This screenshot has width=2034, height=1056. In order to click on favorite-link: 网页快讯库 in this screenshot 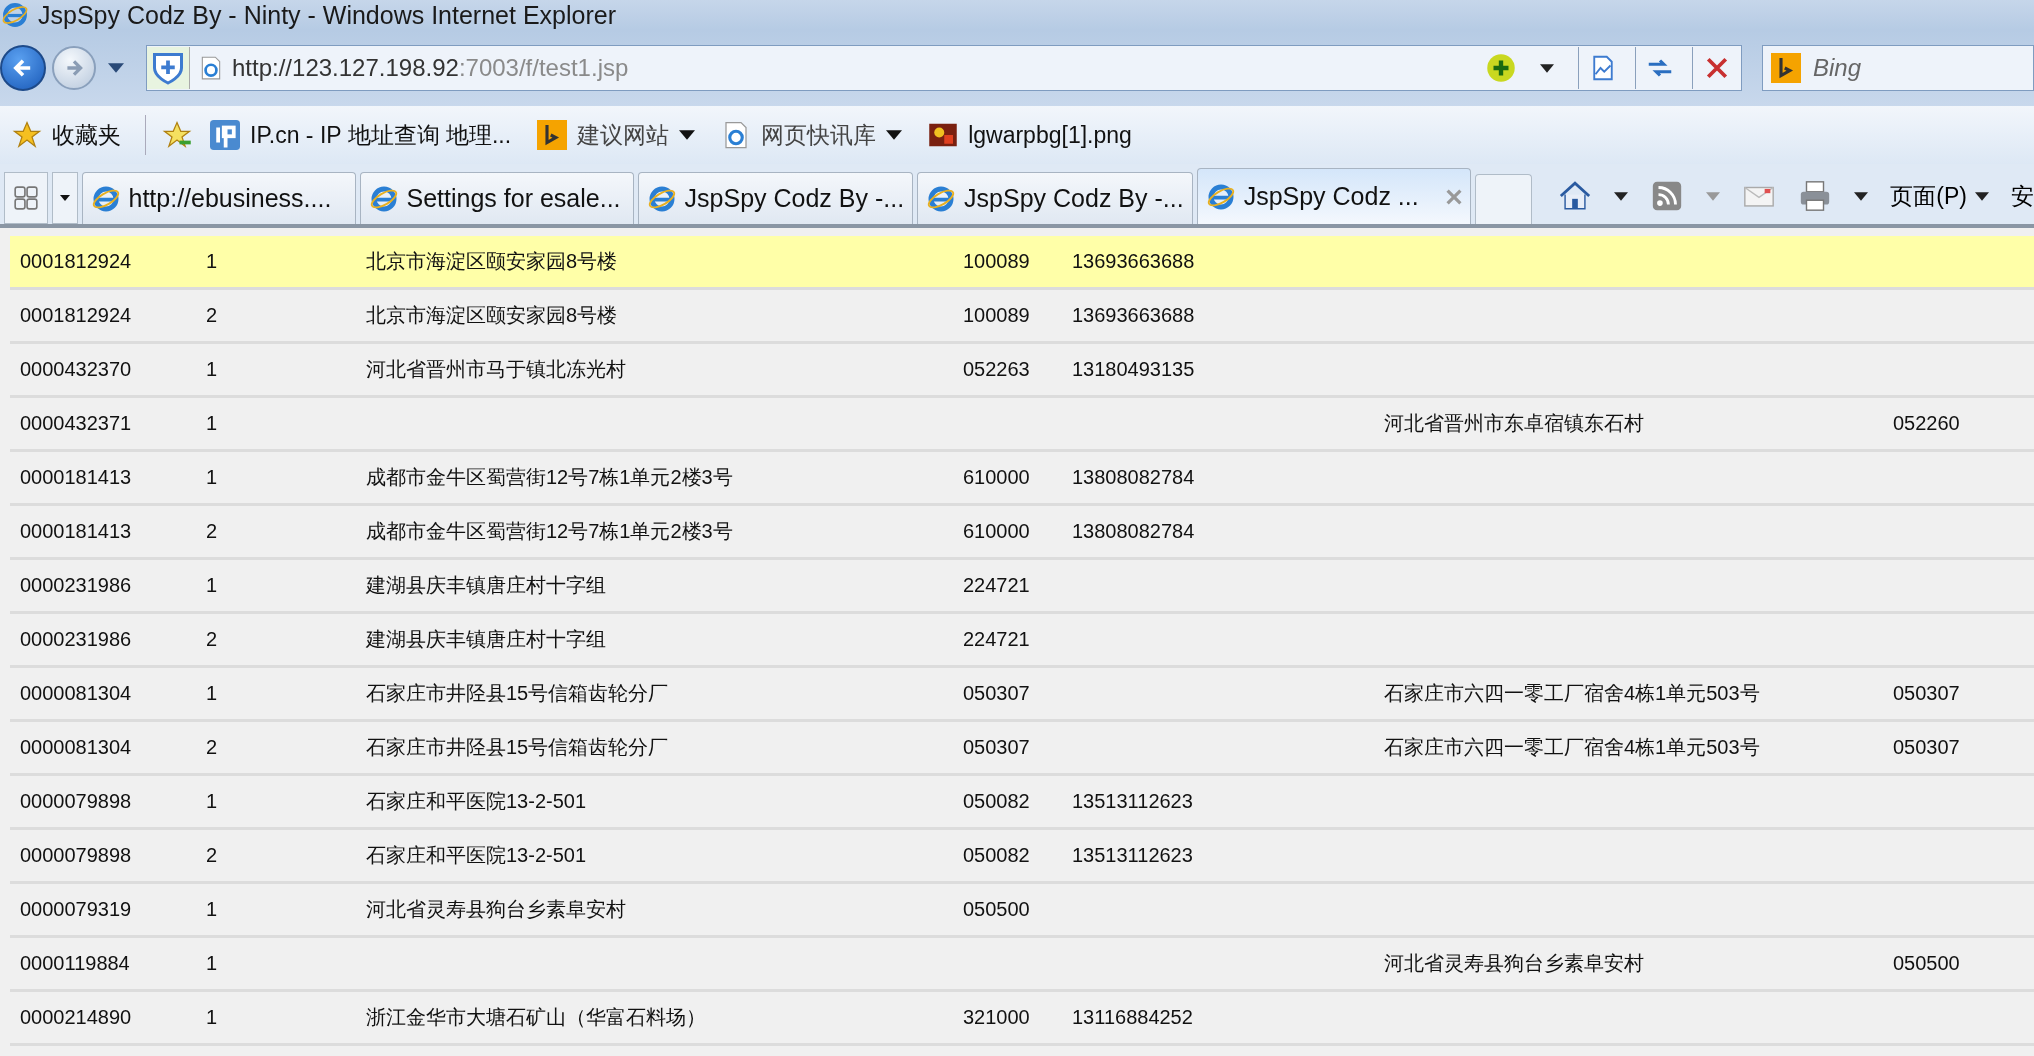, I will do `click(812, 135)`.